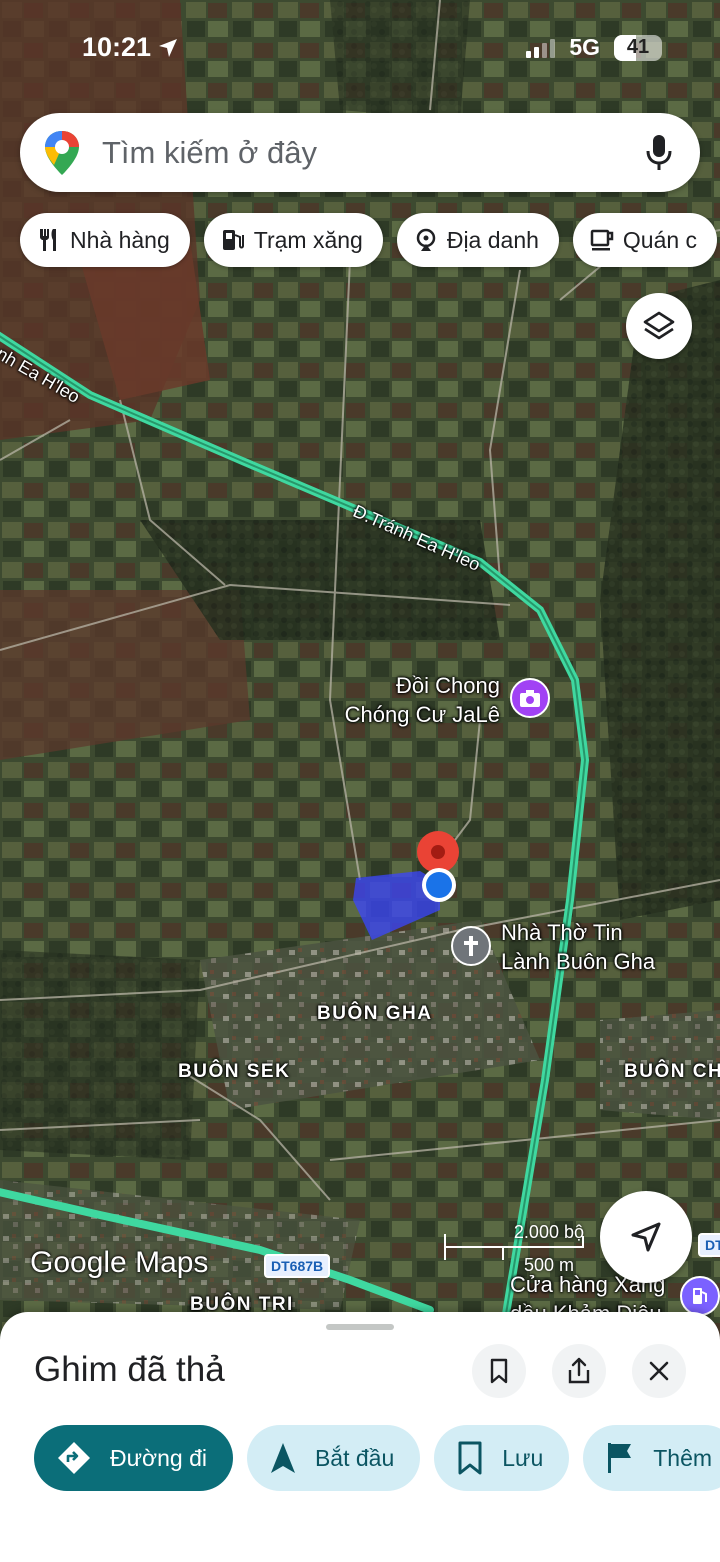 Image resolution: width=720 pixels, height=1562 pixels. I want to click on sheet-drag-handle, so click(360, 1327).